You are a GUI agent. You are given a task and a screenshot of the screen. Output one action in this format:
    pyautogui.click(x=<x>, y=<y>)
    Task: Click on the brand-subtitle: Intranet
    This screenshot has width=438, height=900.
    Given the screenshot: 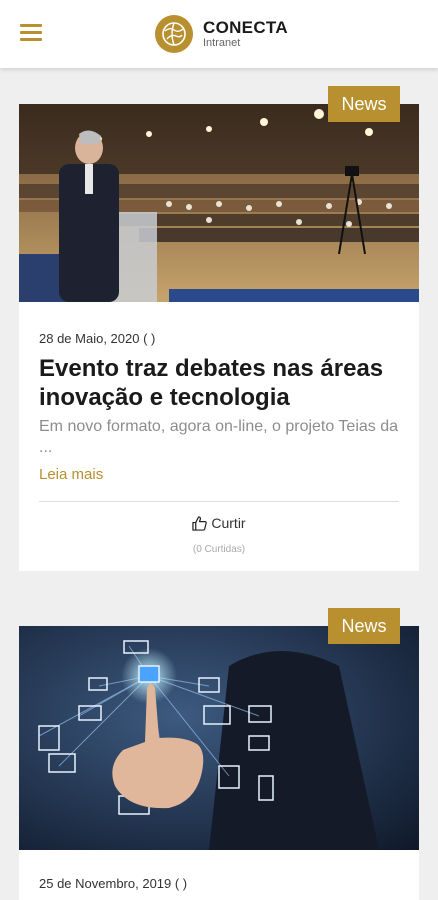 What is the action you would take?
    pyautogui.click(x=222, y=43)
    